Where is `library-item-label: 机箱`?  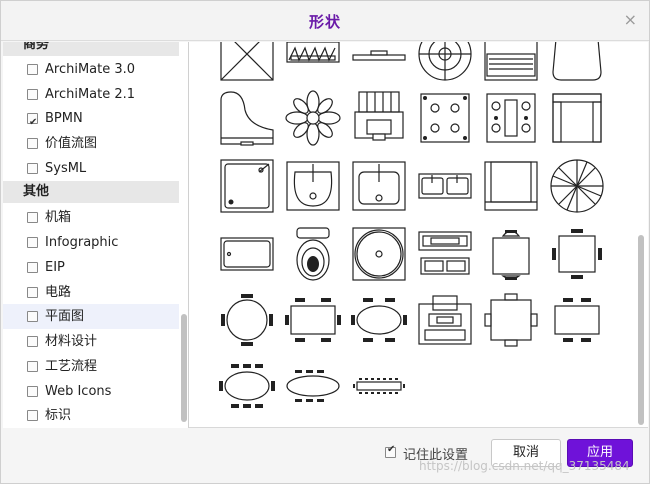
library-item-label: 机箱 is located at coordinates (58, 217).